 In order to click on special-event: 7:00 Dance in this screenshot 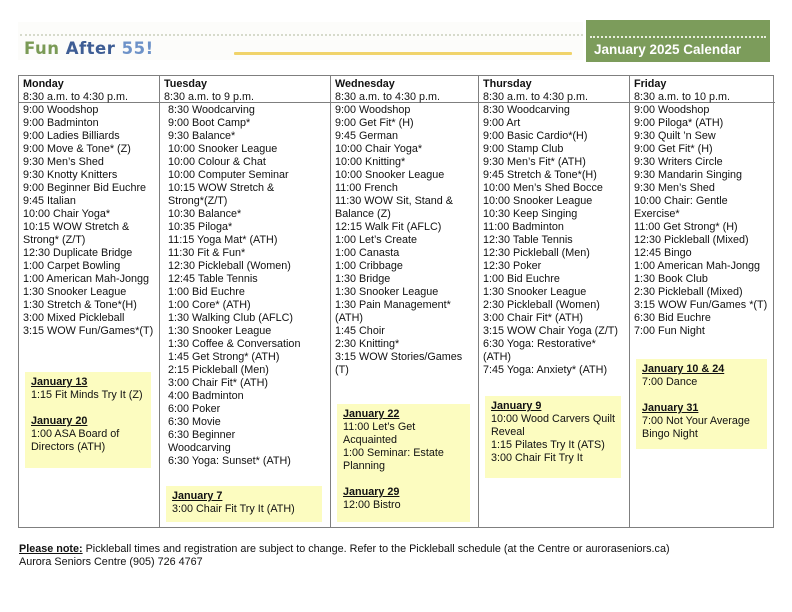, I will do `click(670, 382)`.